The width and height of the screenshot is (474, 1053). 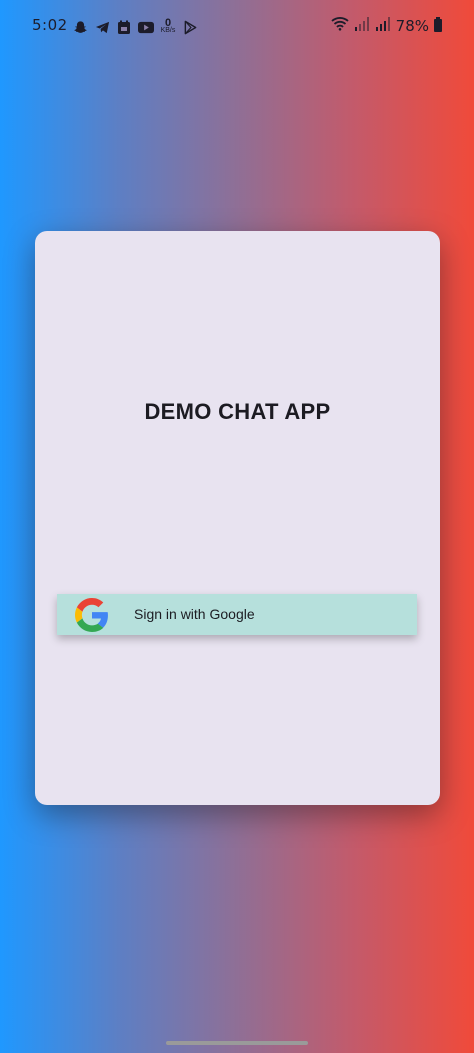 I want to click on status-bar: 5:02 0 KB/s 78%, so click(x=237, y=26).